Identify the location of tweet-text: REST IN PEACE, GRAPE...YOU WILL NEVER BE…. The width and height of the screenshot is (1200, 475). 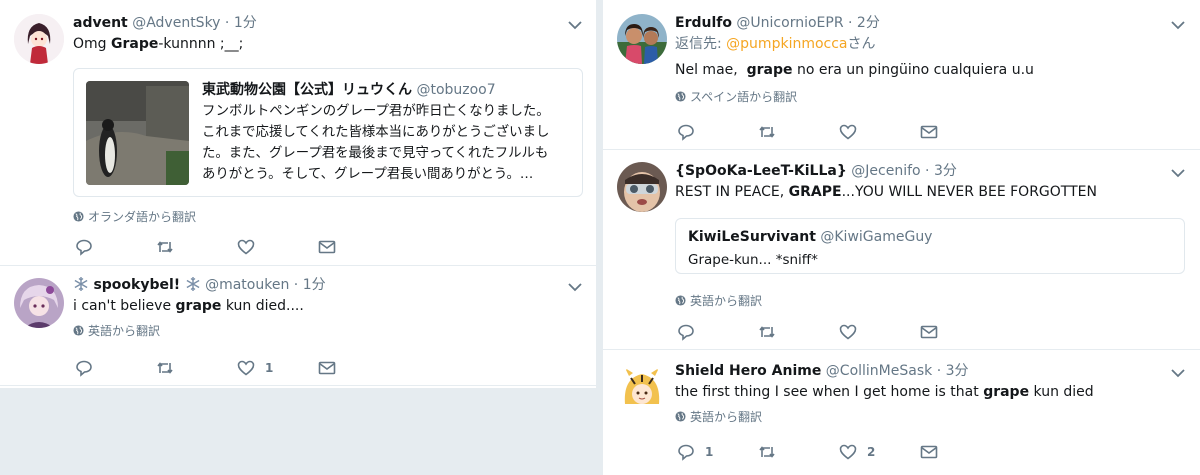
(886, 192).